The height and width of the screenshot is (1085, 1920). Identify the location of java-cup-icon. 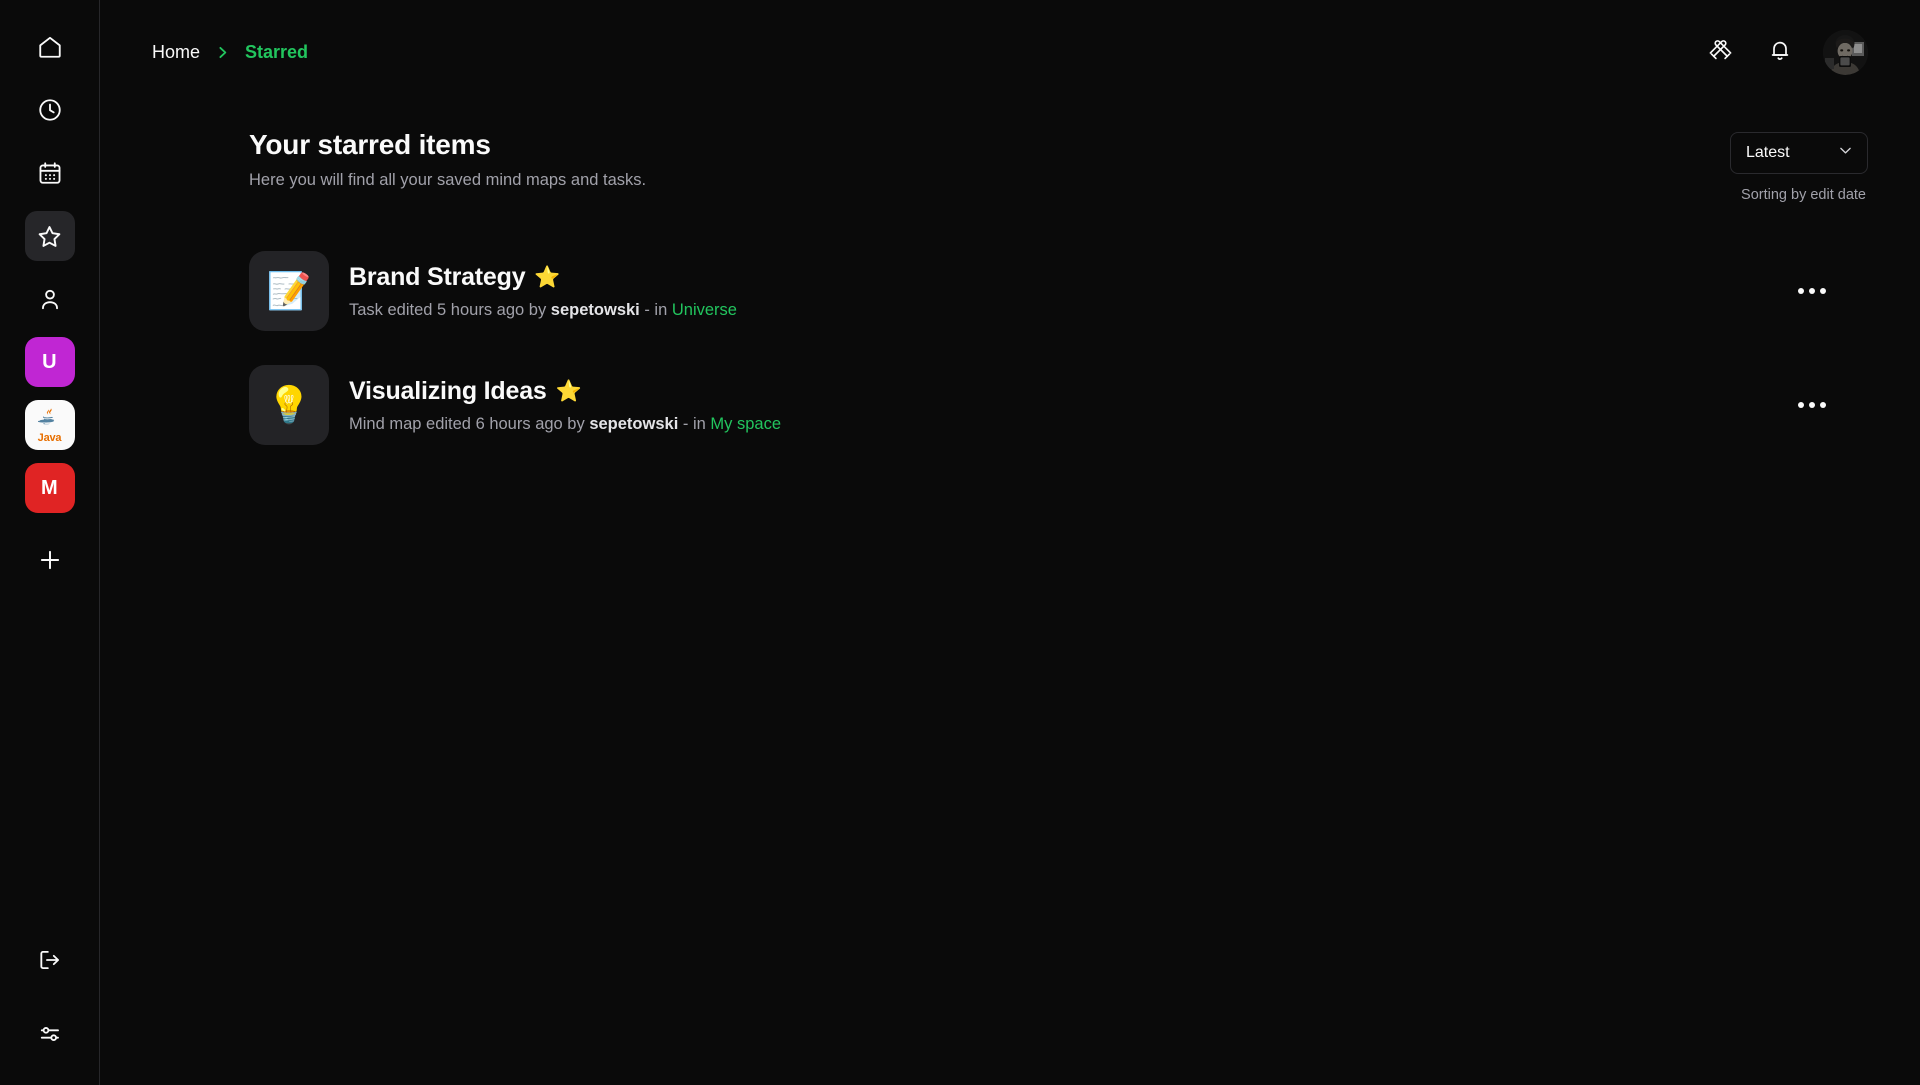
(49, 420).